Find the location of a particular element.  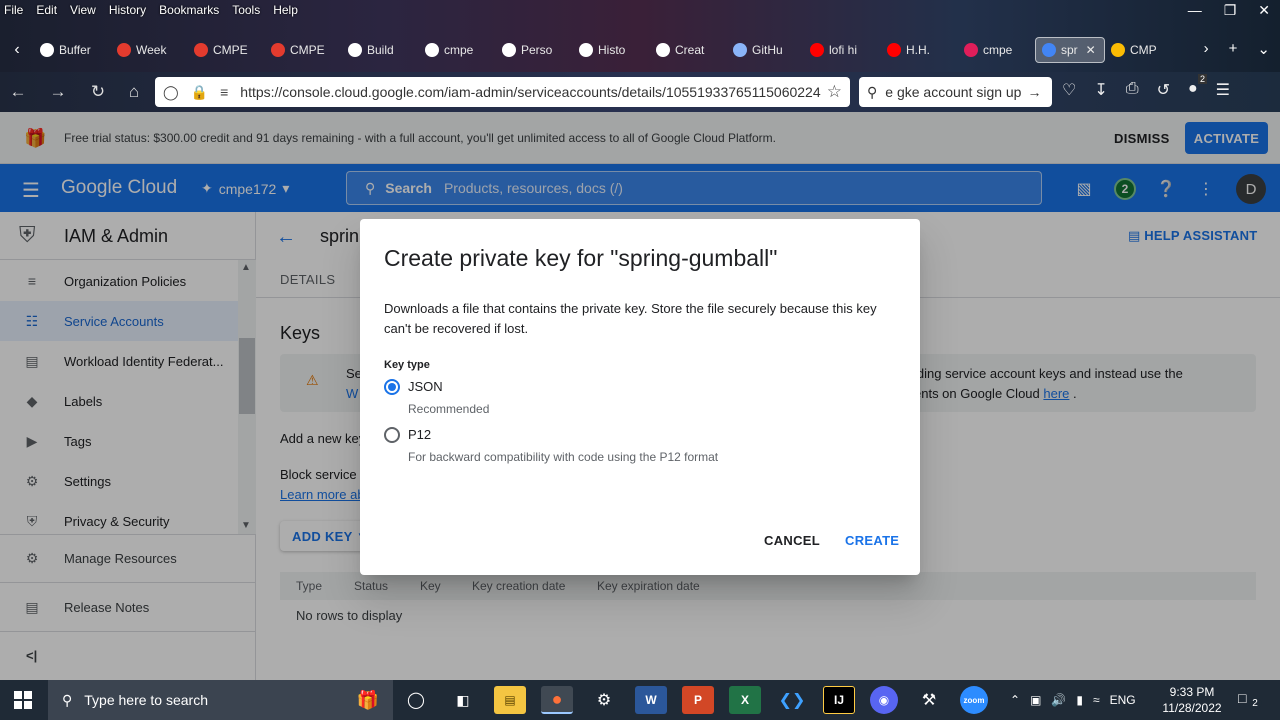

browser-tab: GitHu is located at coordinates (765, 50).